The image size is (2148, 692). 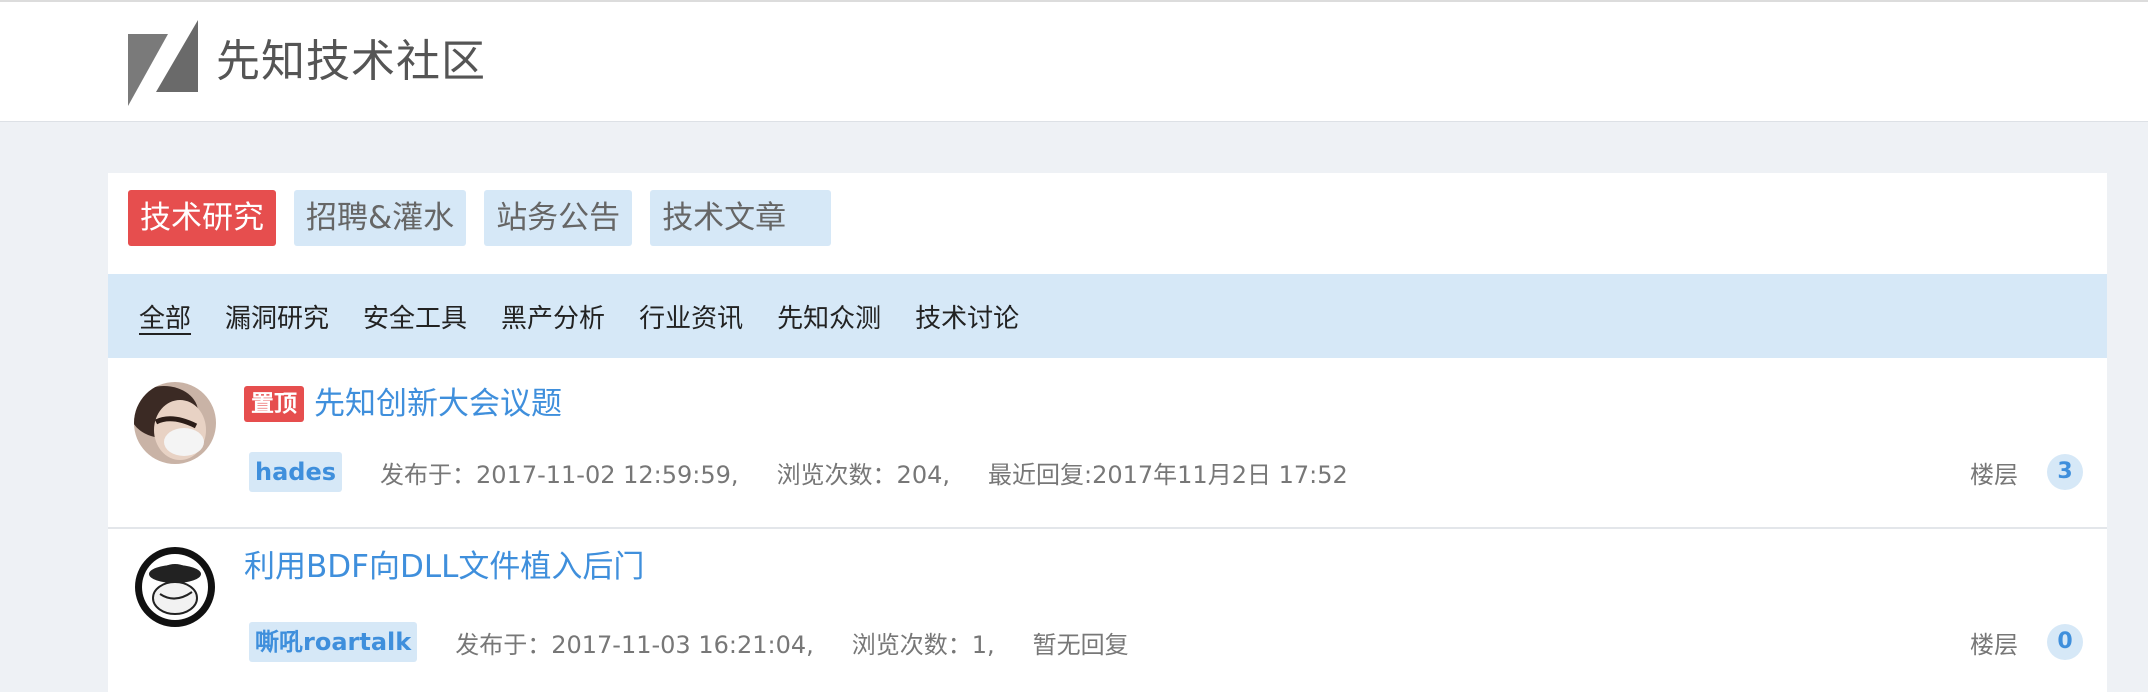 What do you see at coordinates (296, 472) in the screenshot?
I see `author-tag: hades` at bounding box center [296, 472].